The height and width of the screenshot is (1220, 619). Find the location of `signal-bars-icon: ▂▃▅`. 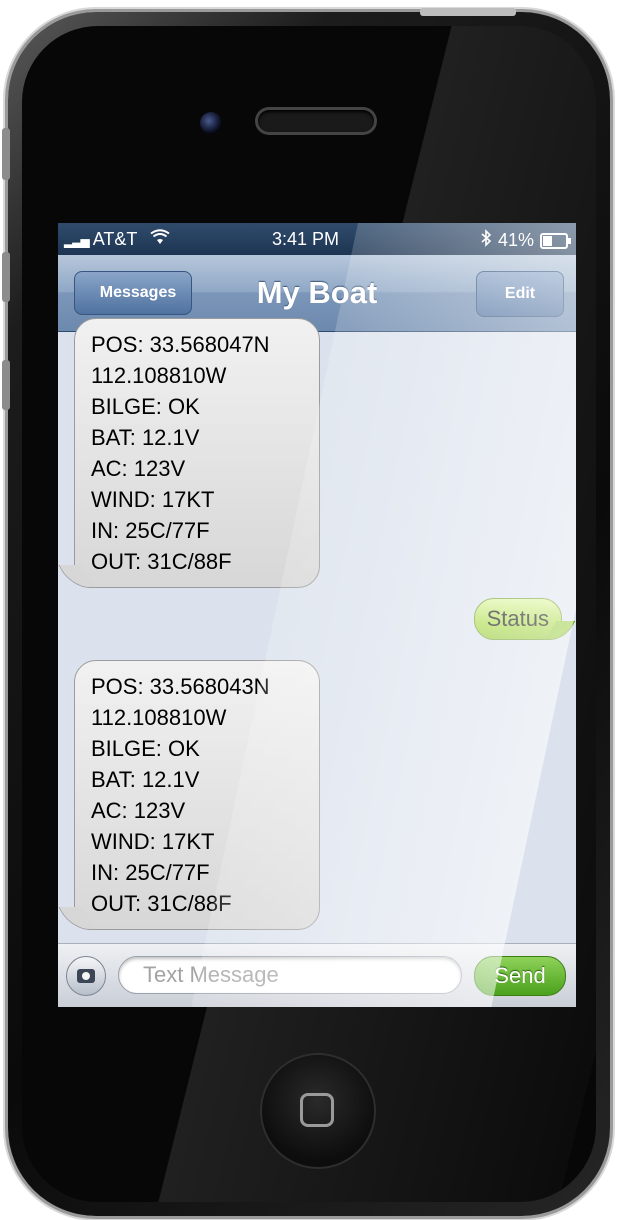

signal-bars-icon: ▂▃▅ is located at coordinates (77, 241).